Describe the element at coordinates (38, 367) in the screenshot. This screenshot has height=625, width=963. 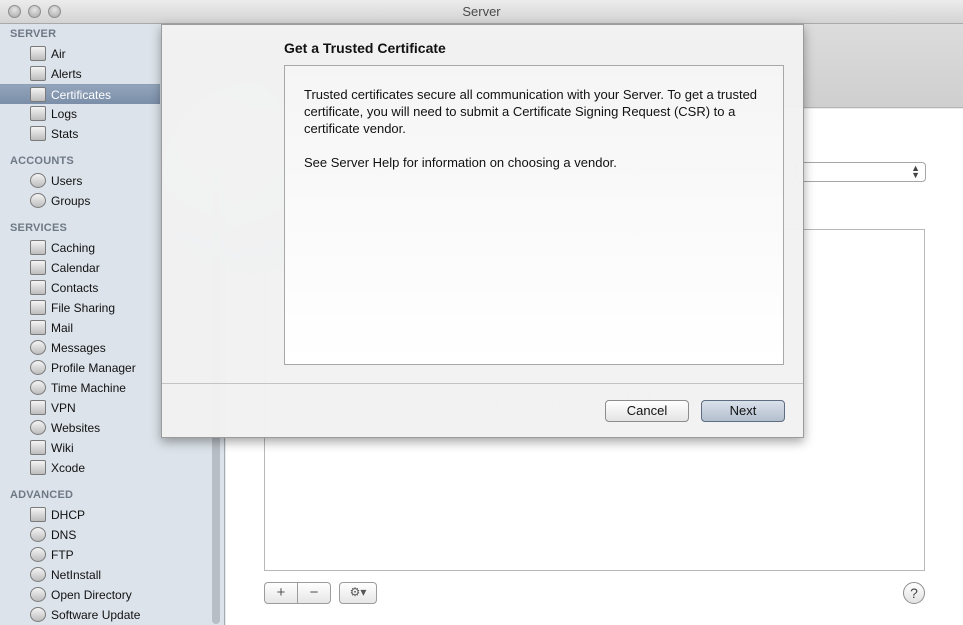
I see `gear-badge-icon` at that location.